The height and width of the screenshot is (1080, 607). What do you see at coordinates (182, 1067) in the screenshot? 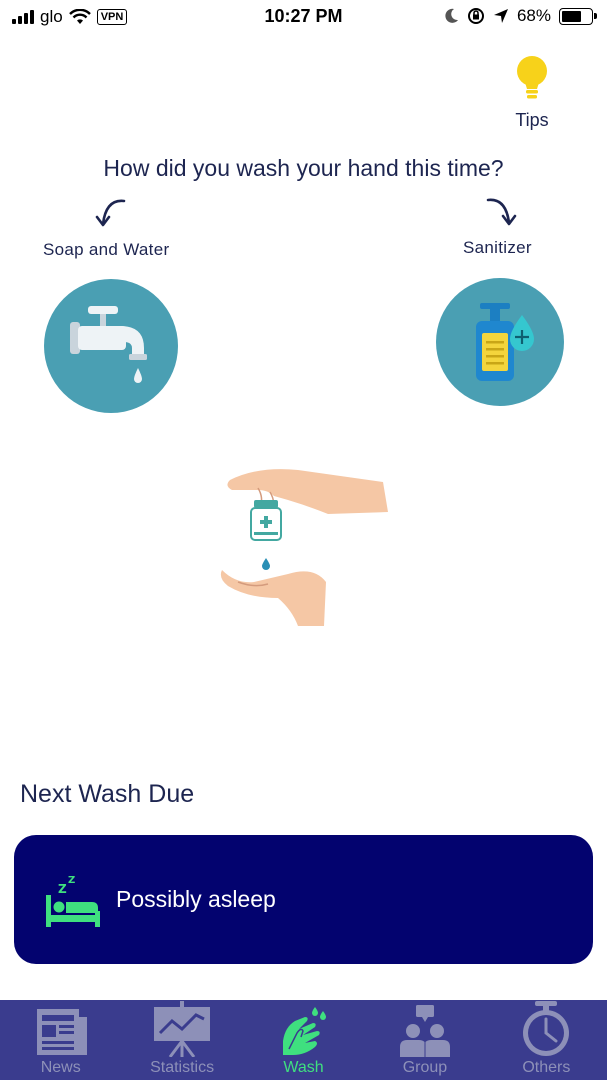
I see `tab-statistics-label: Statistics` at bounding box center [182, 1067].